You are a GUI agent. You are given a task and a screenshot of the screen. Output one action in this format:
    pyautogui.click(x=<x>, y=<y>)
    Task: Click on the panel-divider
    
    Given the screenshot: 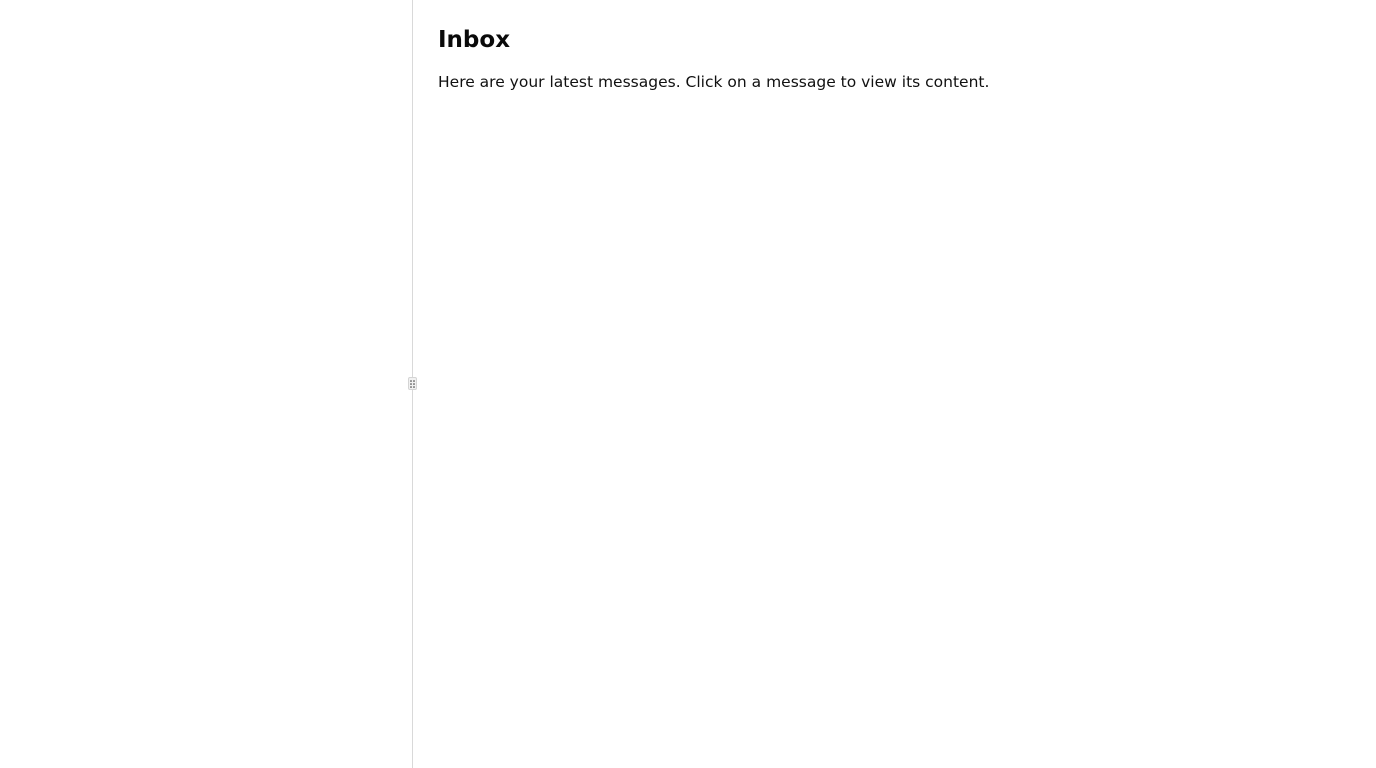 What is the action you would take?
    pyautogui.click(x=412, y=384)
    